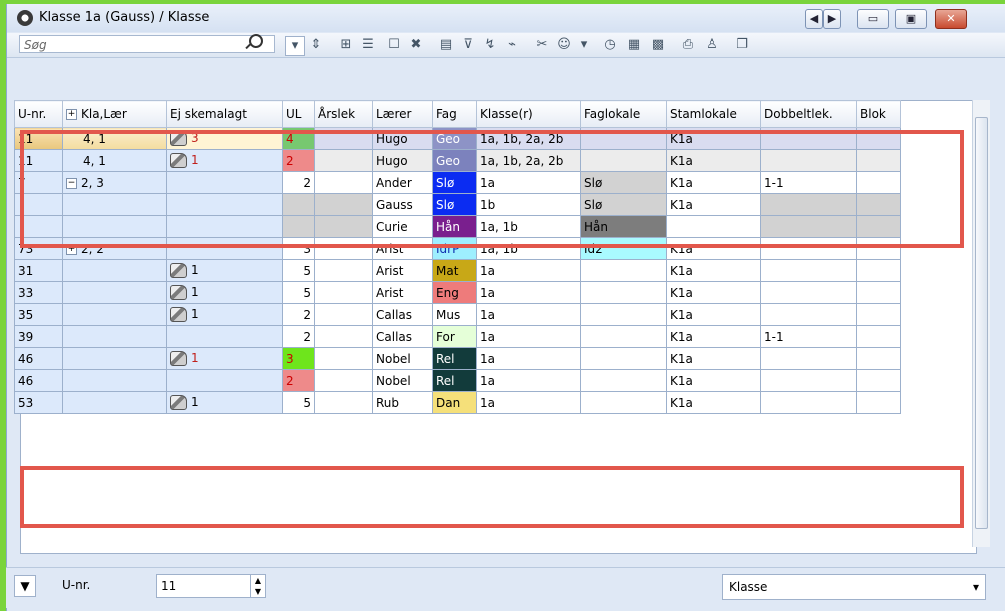 This screenshot has width=1005, height=611. What do you see at coordinates (713, 314) in the screenshot?
I see `cell-stamlokale: K1a` at bounding box center [713, 314].